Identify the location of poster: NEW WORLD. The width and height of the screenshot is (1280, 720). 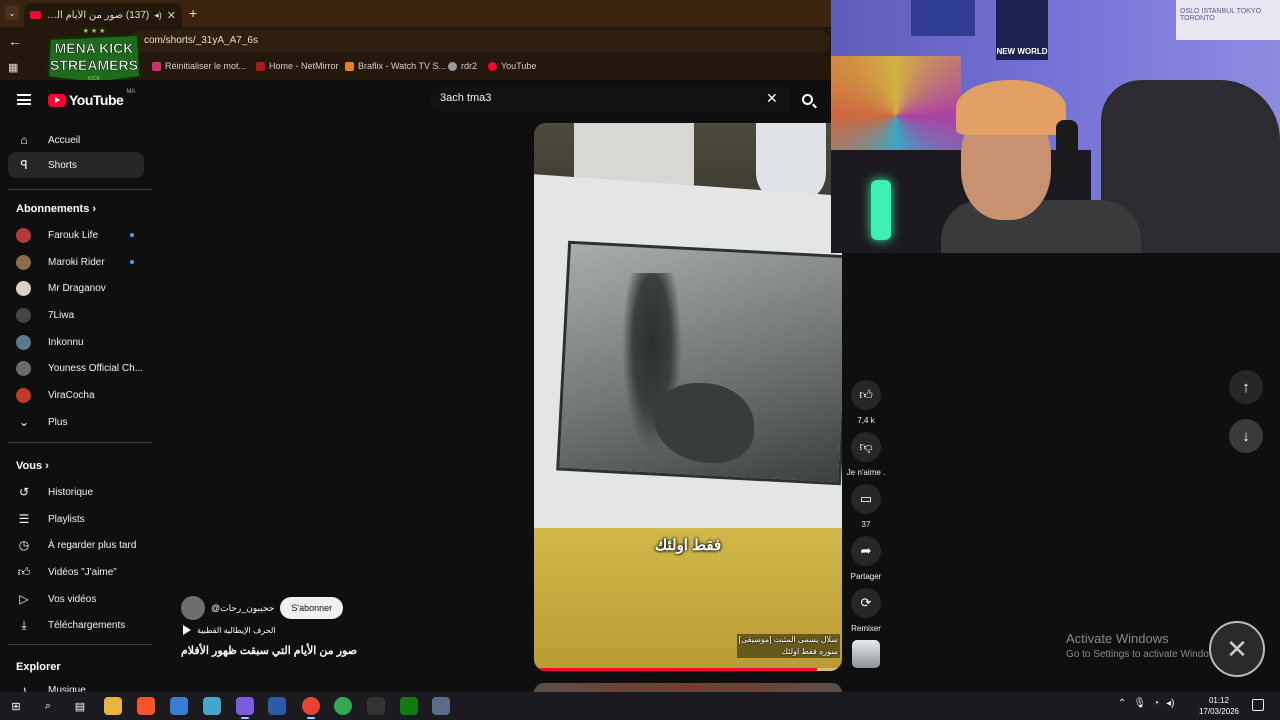
(1022, 30).